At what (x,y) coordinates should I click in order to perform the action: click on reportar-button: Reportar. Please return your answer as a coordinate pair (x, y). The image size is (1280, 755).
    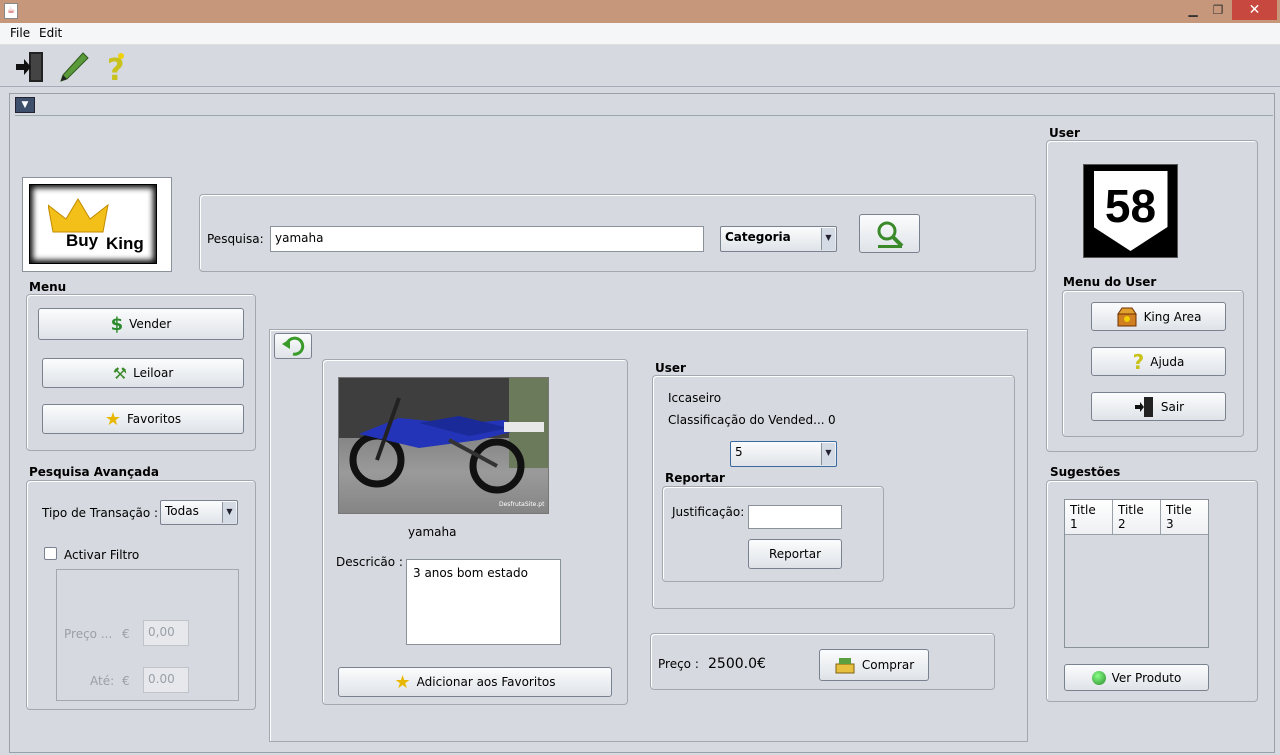
    Looking at the image, I should click on (795, 554).